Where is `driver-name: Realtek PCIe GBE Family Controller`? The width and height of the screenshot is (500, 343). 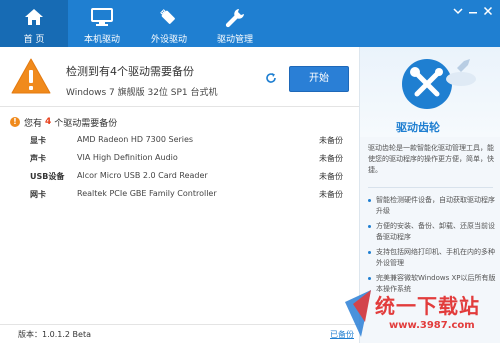
driver-name: Realtek PCIe GBE Family Controller is located at coordinates (147, 193).